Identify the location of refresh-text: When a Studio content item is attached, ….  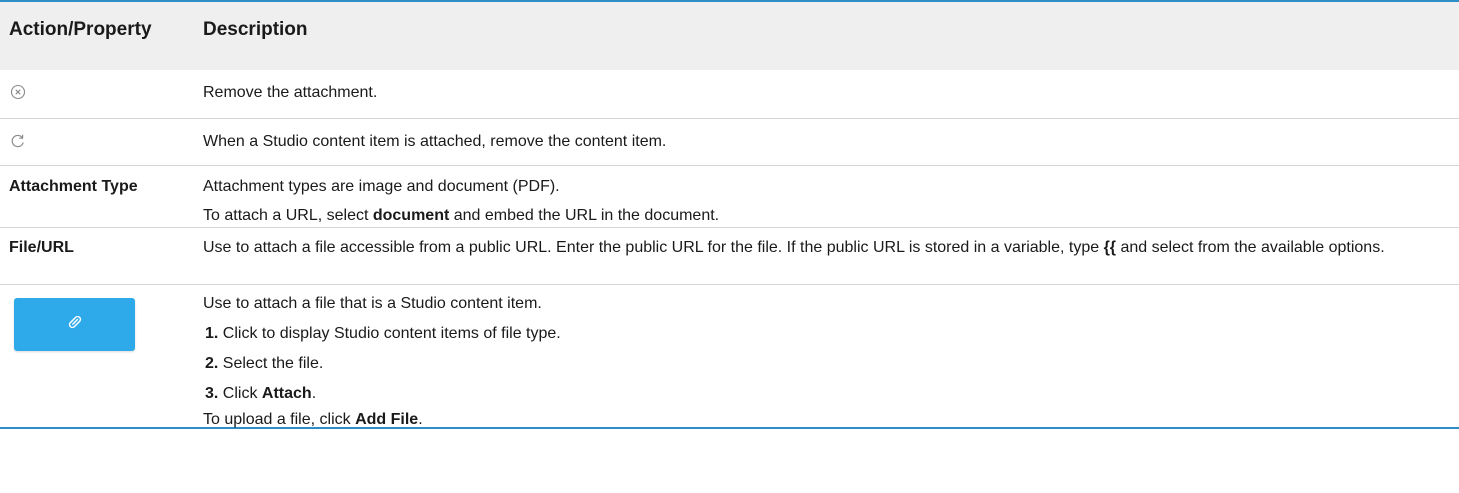
(435, 141).